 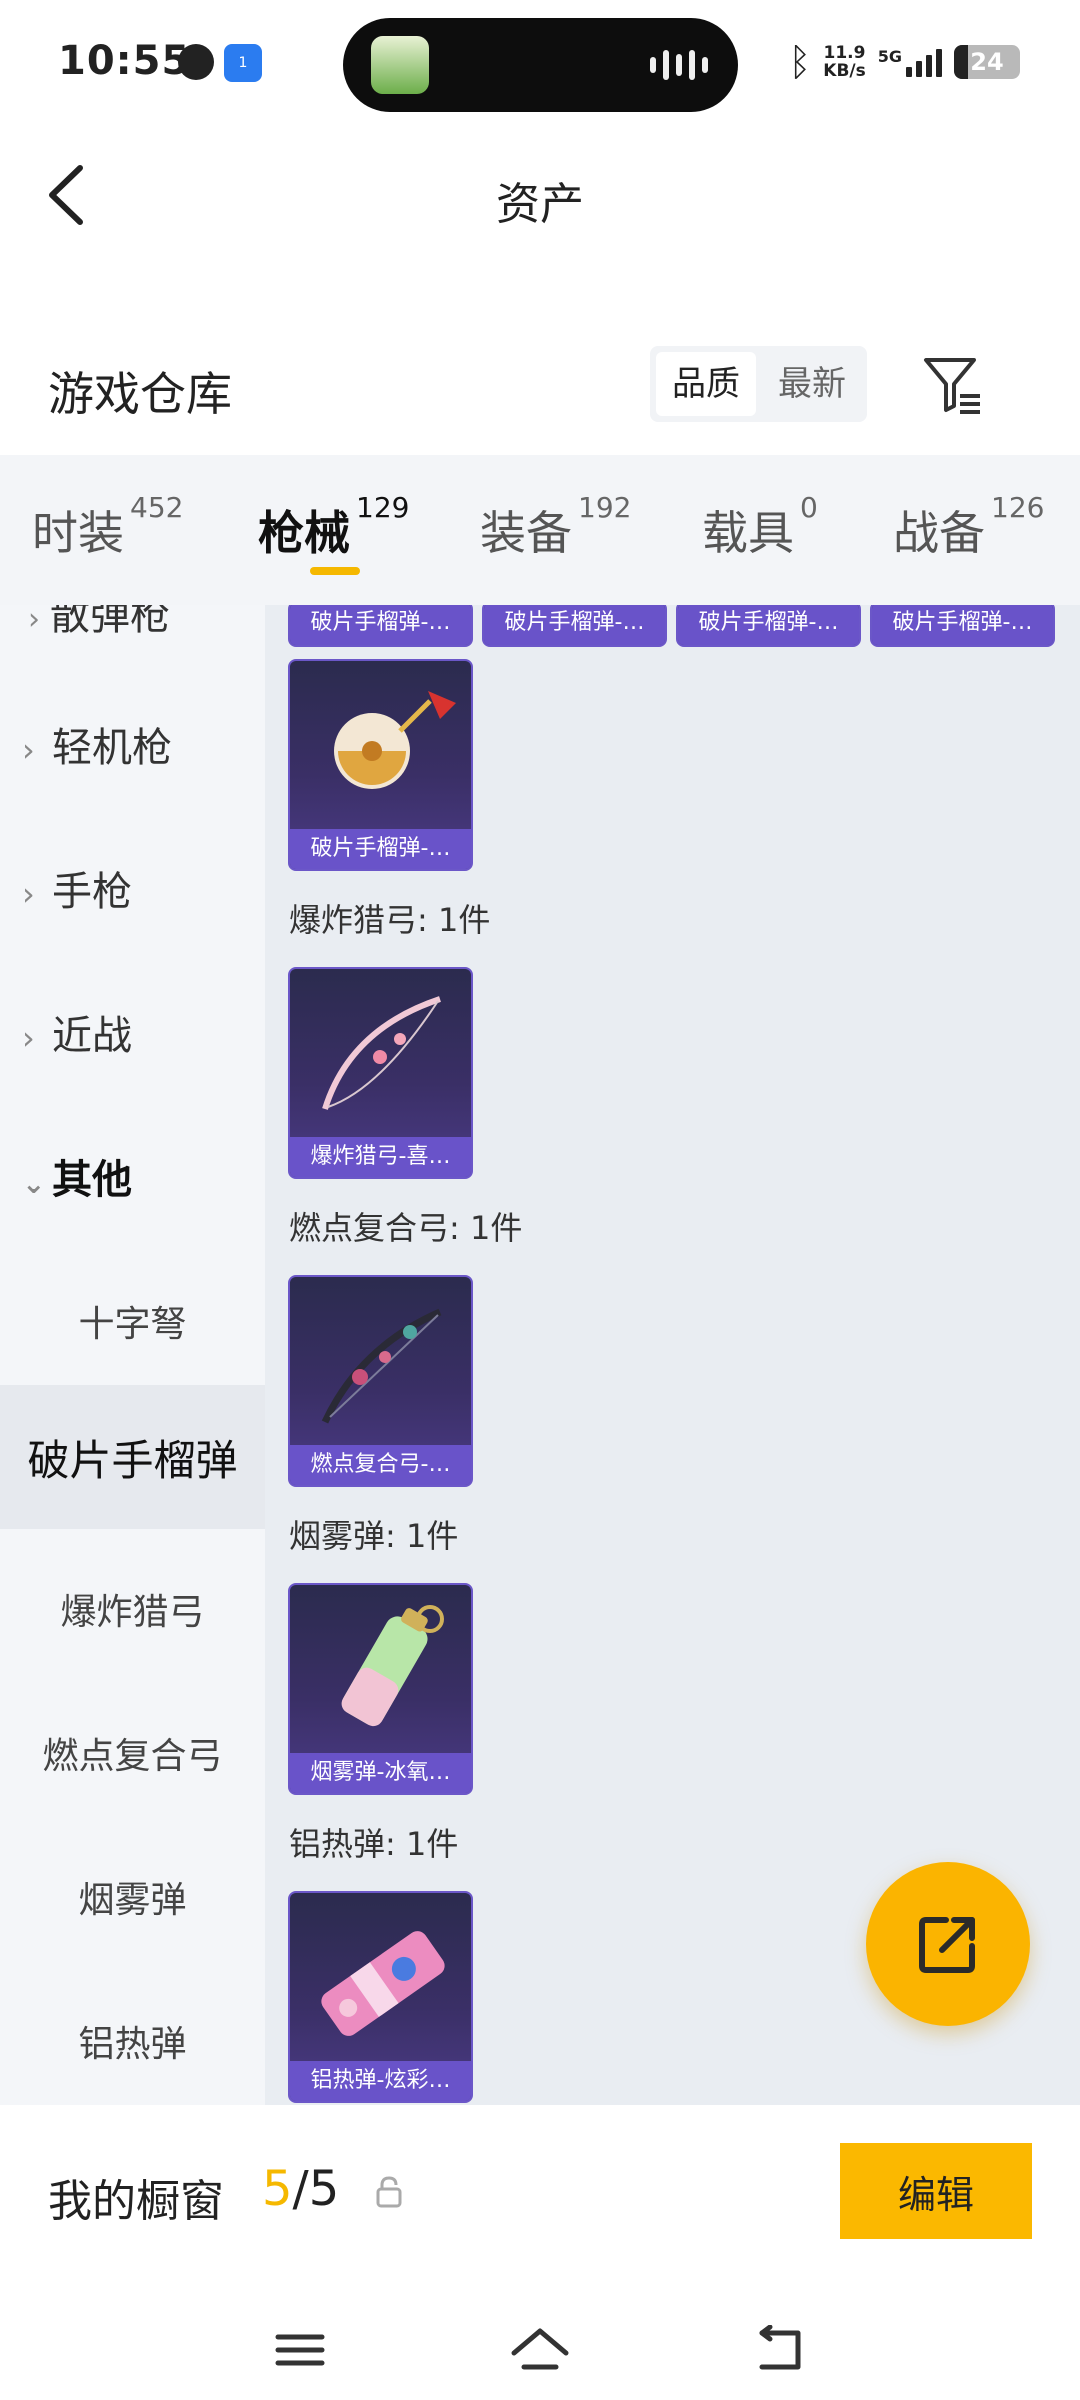 I want to click on section-header-thermite: 铝热弹: 1件, so click(x=374, y=1844).